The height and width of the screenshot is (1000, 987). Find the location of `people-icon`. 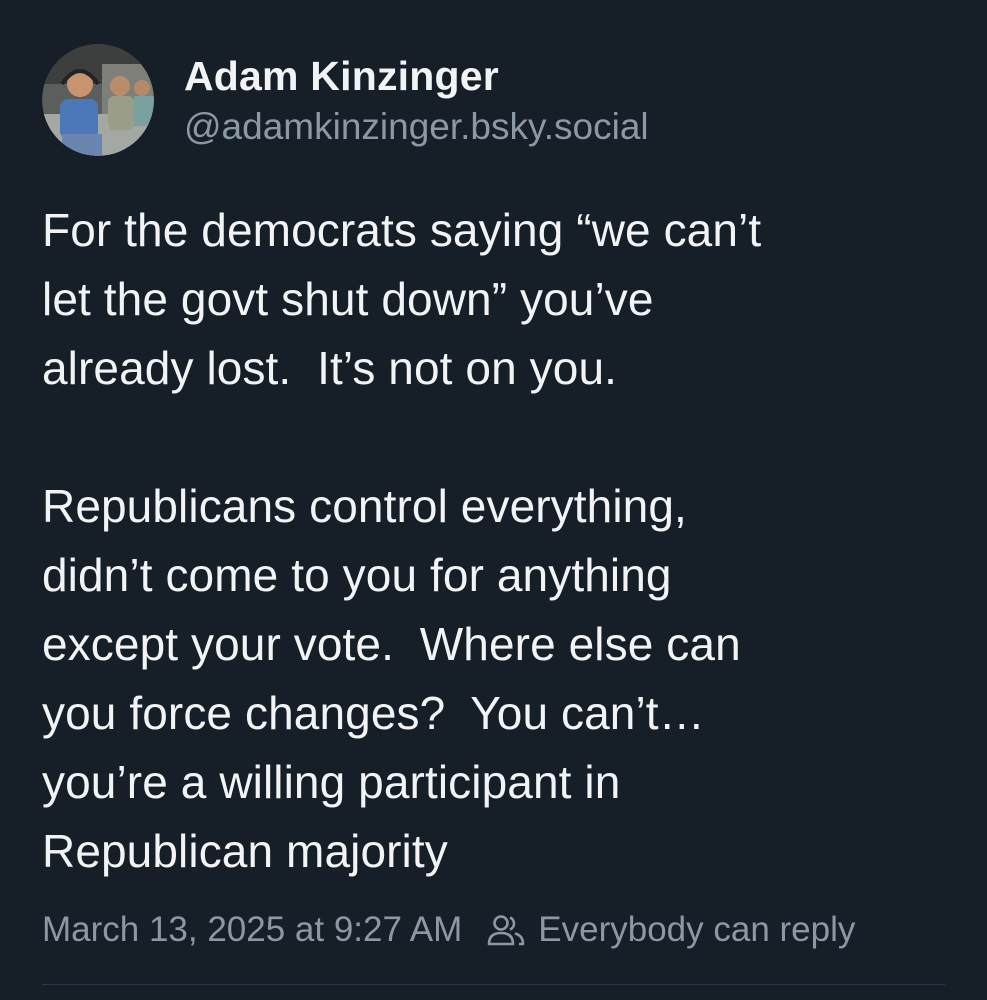

people-icon is located at coordinates (506, 930).